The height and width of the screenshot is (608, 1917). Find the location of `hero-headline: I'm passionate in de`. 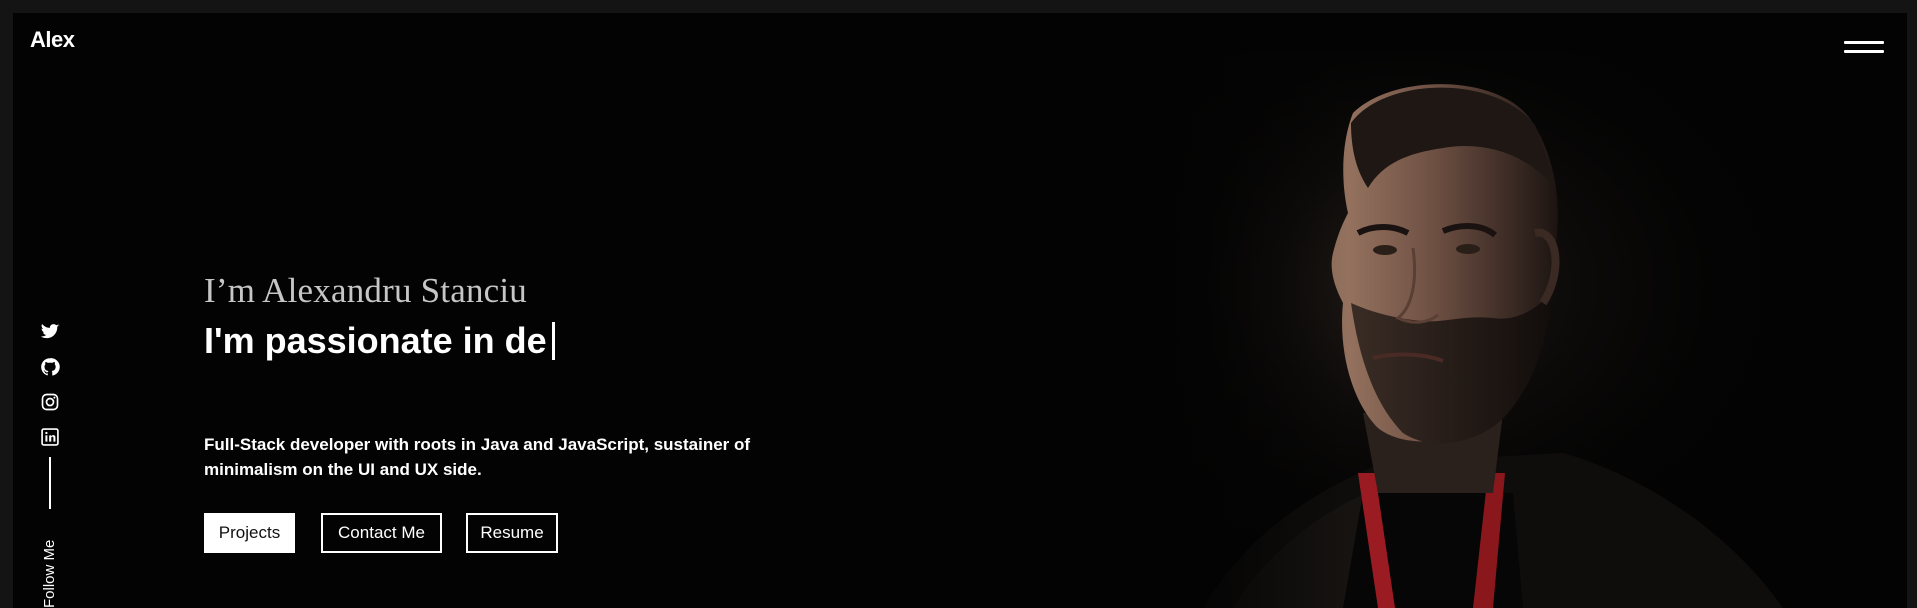

hero-headline: I'm passionate in de is located at coordinates (379, 341).